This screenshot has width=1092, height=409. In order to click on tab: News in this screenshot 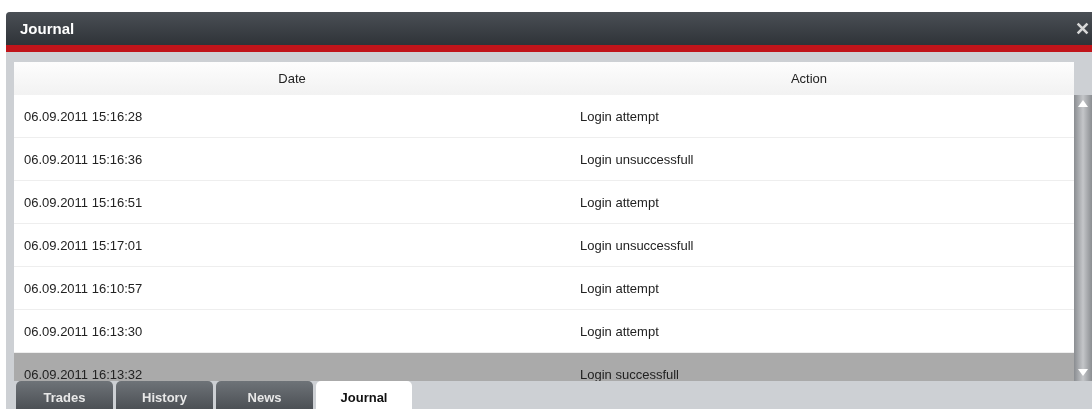, I will do `click(264, 395)`.